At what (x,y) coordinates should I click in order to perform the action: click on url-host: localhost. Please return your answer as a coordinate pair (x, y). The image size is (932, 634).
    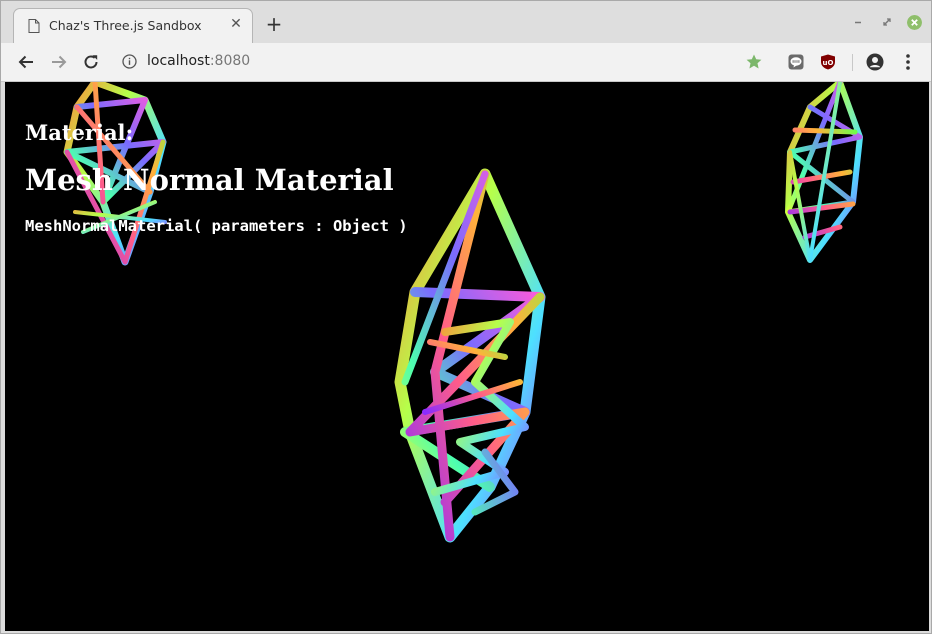
    Looking at the image, I should click on (178, 61).